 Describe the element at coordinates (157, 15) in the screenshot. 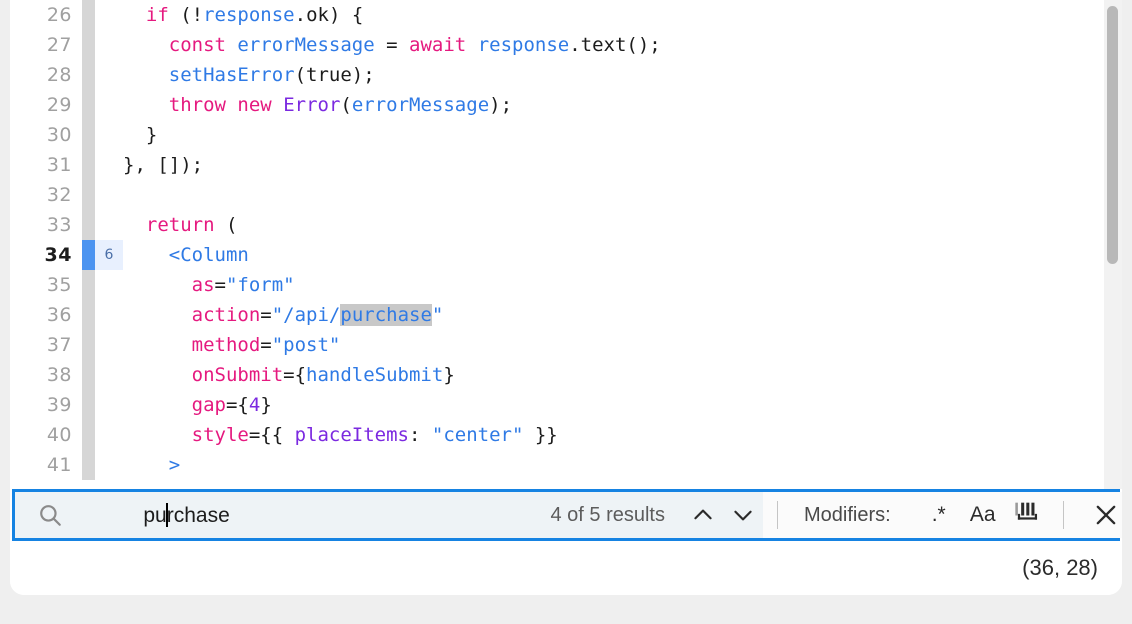

I see `code-token: if` at that location.